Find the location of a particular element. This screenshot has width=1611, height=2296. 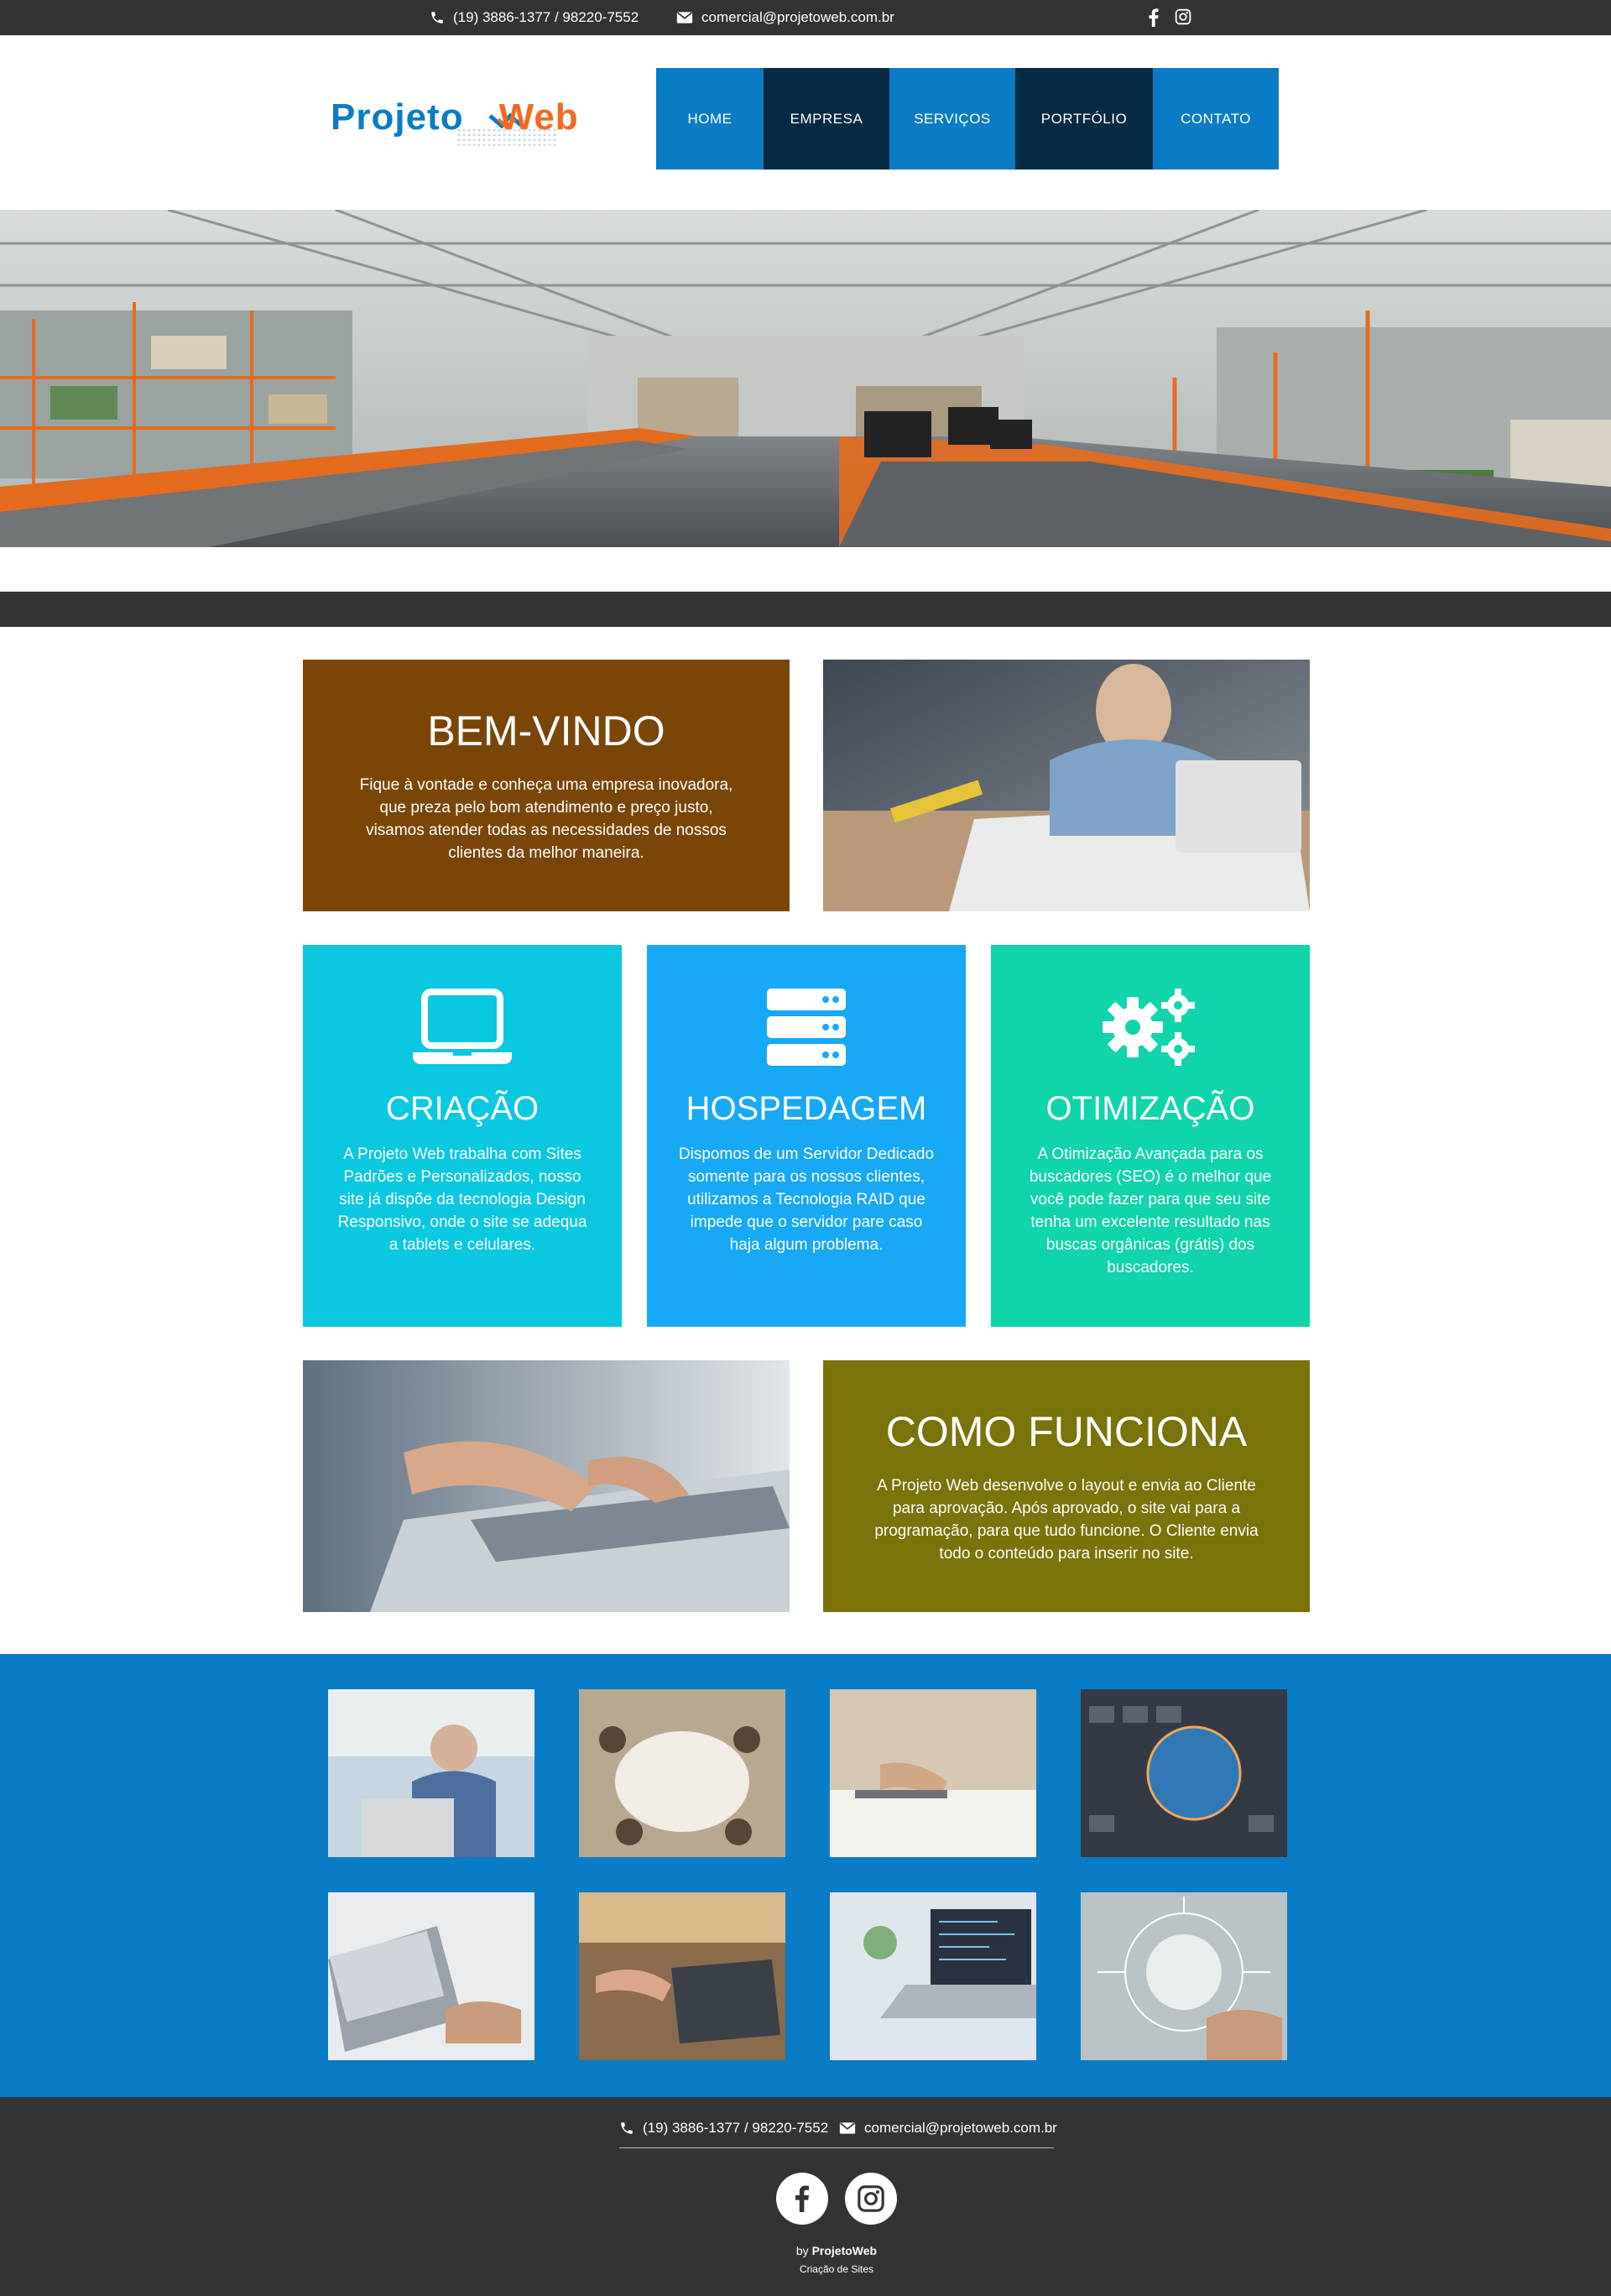

credit-logo: ProjetoWeb is located at coordinates (845, 2250).